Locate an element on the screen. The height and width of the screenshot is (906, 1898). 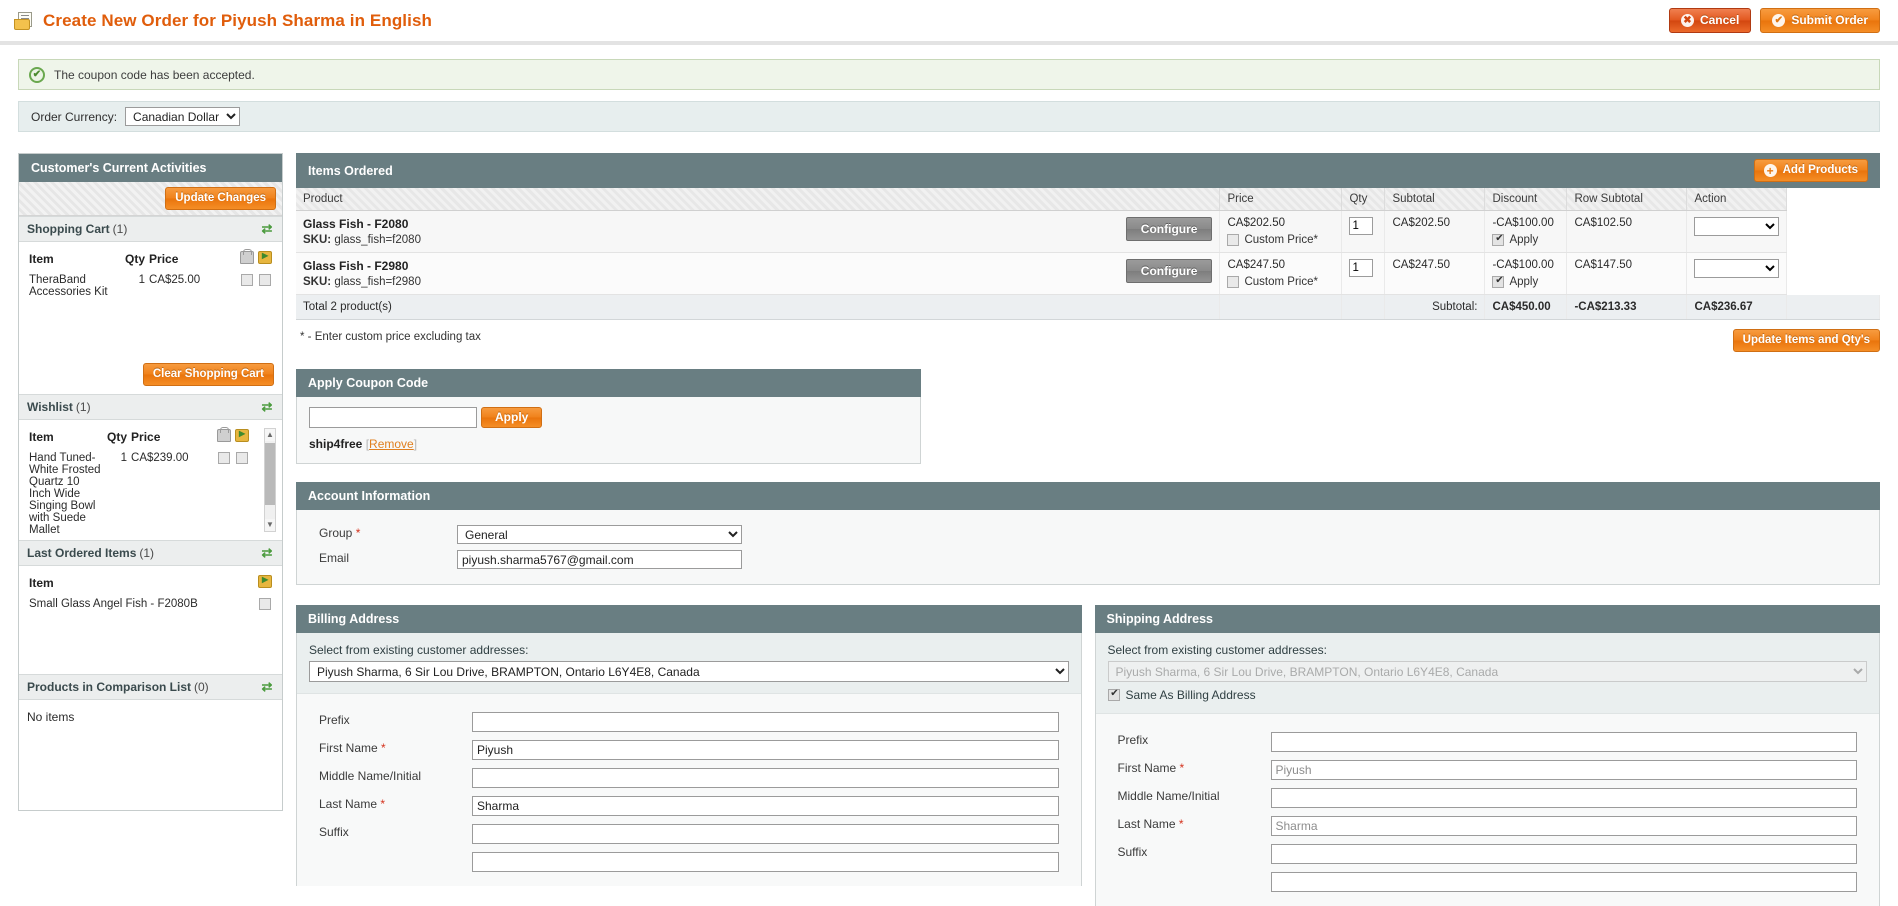
billing-suffix-input is located at coordinates (765, 834).